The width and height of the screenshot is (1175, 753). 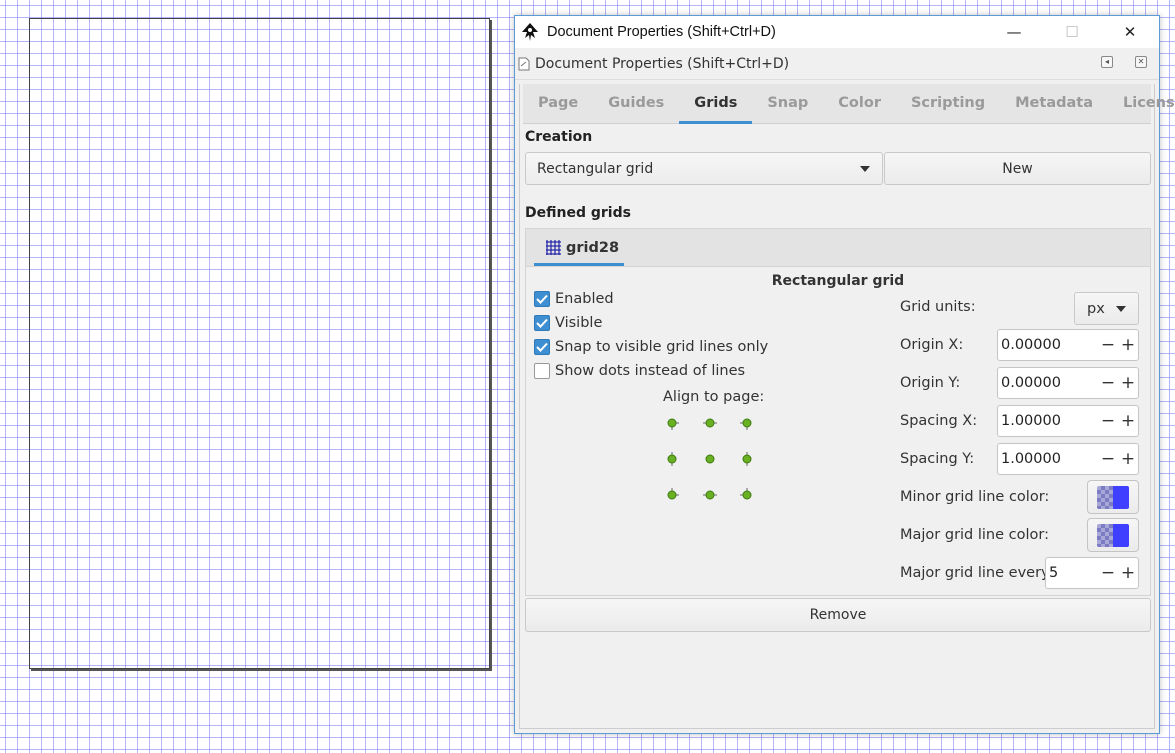 What do you see at coordinates (1096, 308) in the screenshot?
I see `grid-units-value: px` at bounding box center [1096, 308].